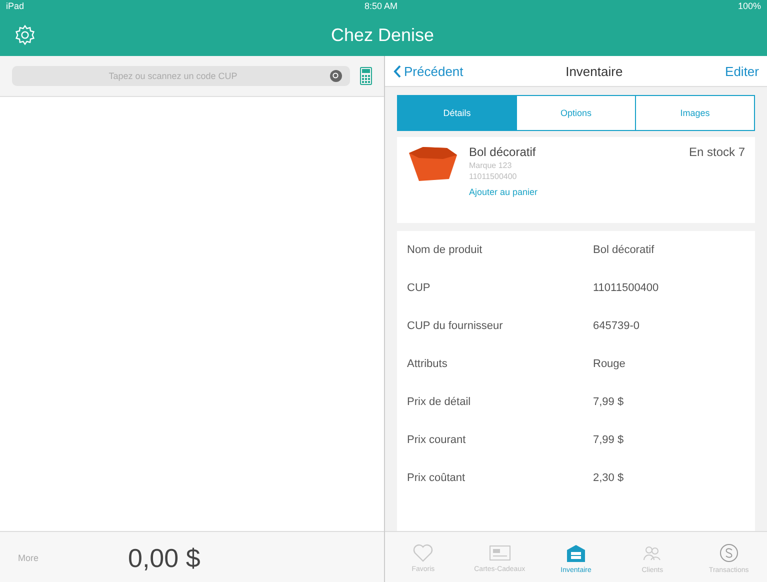 The height and width of the screenshot is (582, 767). What do you see at coordinates (576, 552) in the screenshot?
I see `store-icon` at bounding box center [576, 552].